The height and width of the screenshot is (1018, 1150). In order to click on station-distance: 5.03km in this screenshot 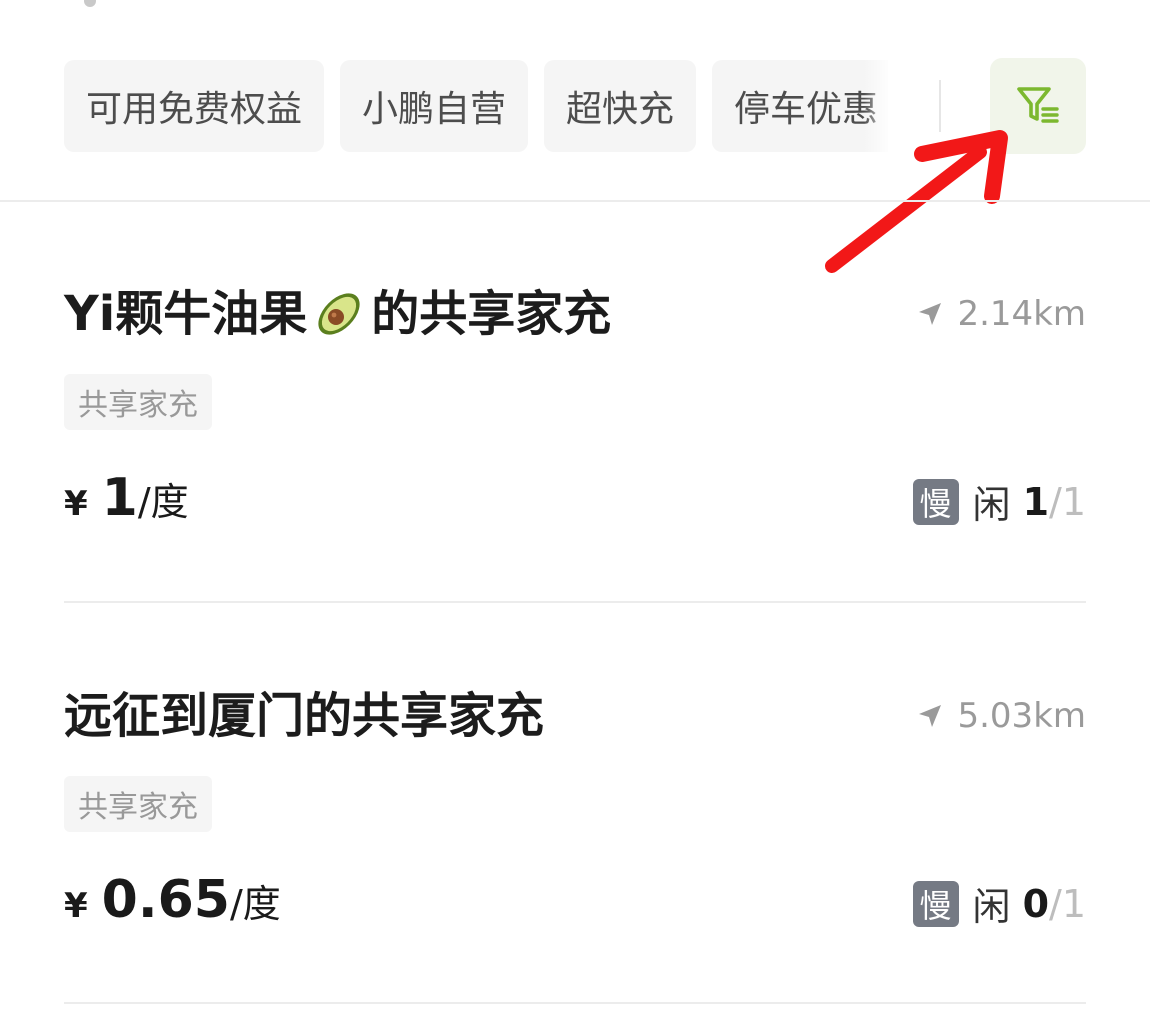, I will do `click(1001, 716)`.